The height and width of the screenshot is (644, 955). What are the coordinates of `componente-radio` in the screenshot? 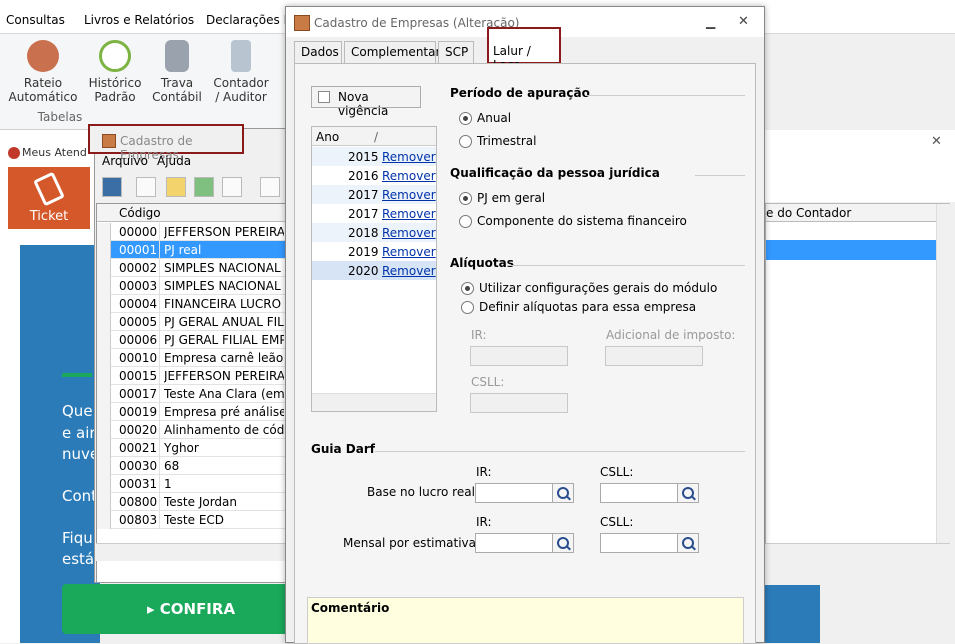 It's located at (465, 221).